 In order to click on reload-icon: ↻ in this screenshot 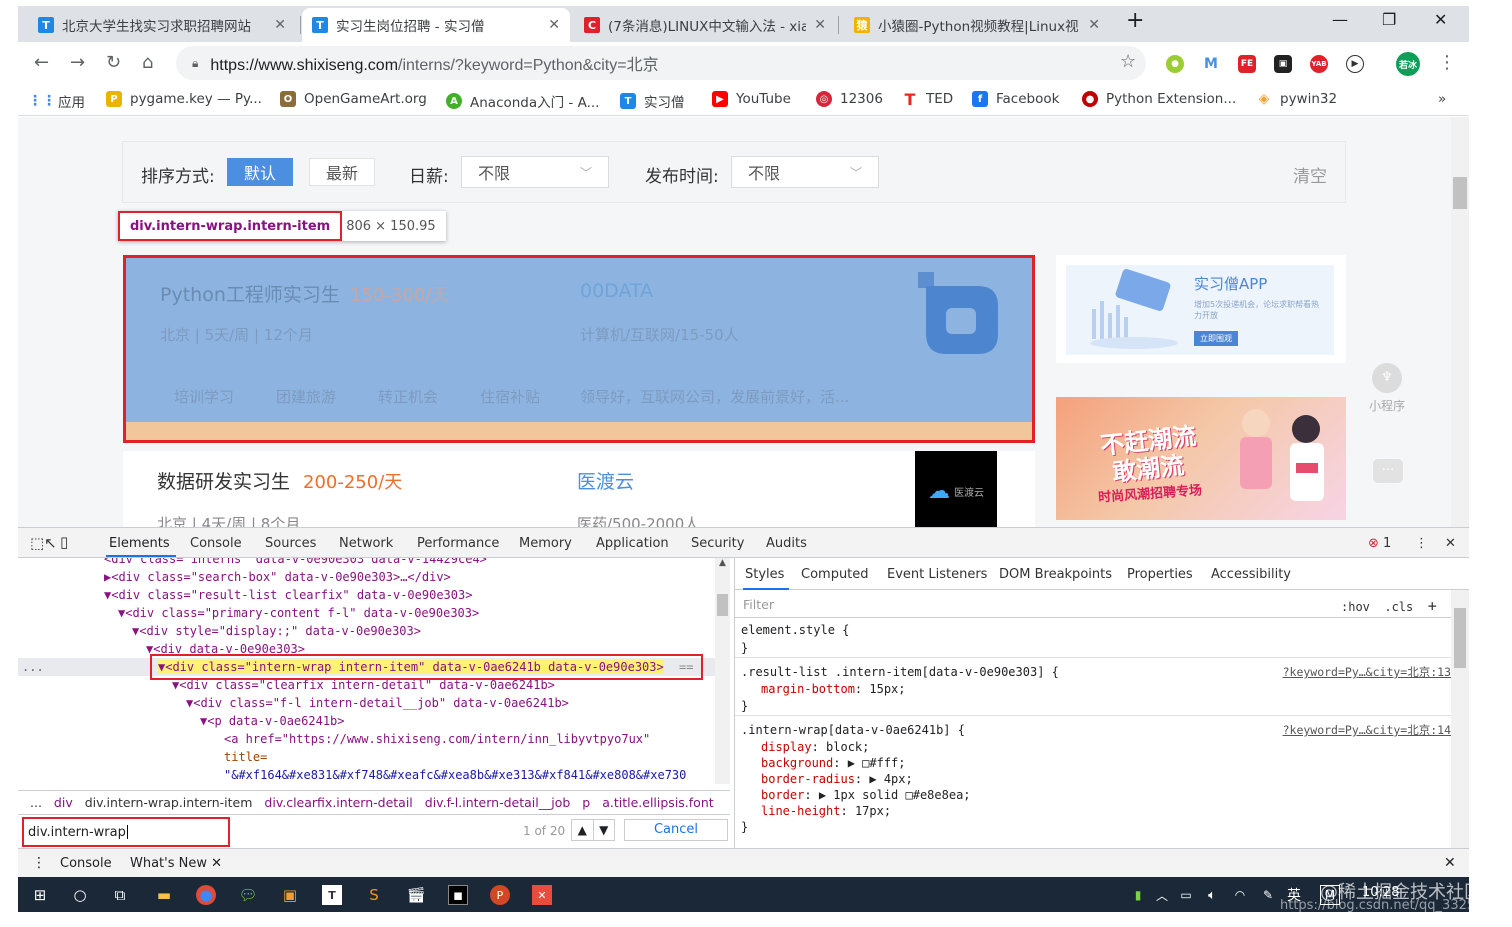, I will do `click(113, 62)`.